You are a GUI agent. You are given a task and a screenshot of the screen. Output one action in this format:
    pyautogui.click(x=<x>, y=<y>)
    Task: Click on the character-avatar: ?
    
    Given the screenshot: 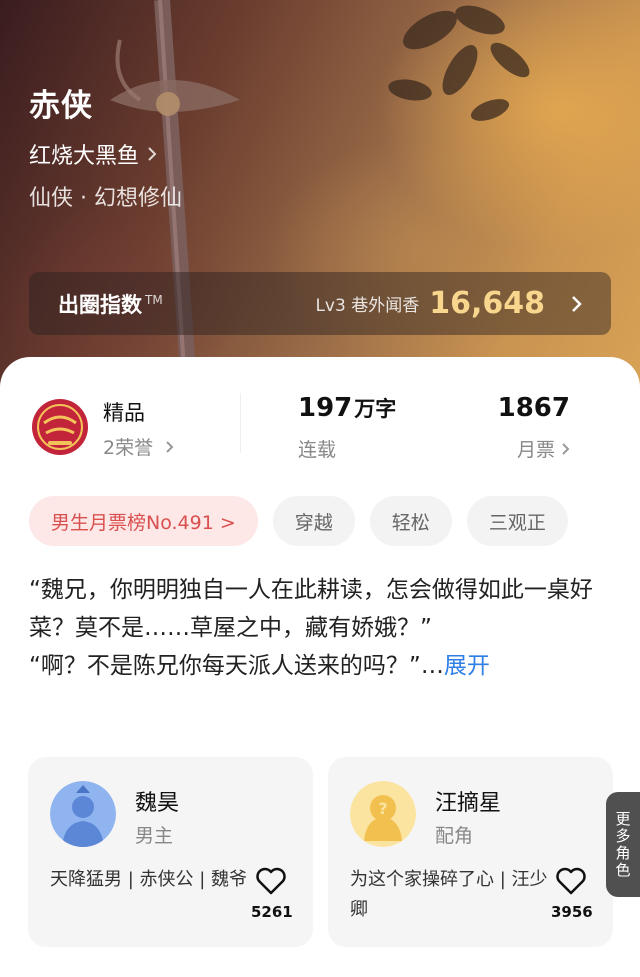 What is the action you would take?
    pyautogui.click(x=383, y=814)
    